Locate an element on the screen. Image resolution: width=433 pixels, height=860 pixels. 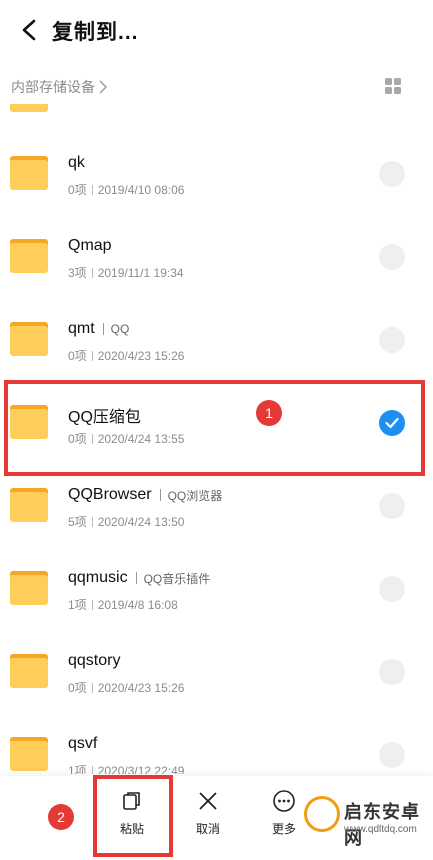
list-item: qqstory 0项 2020/4/23 15:26 is located at coordinates (216, 679).